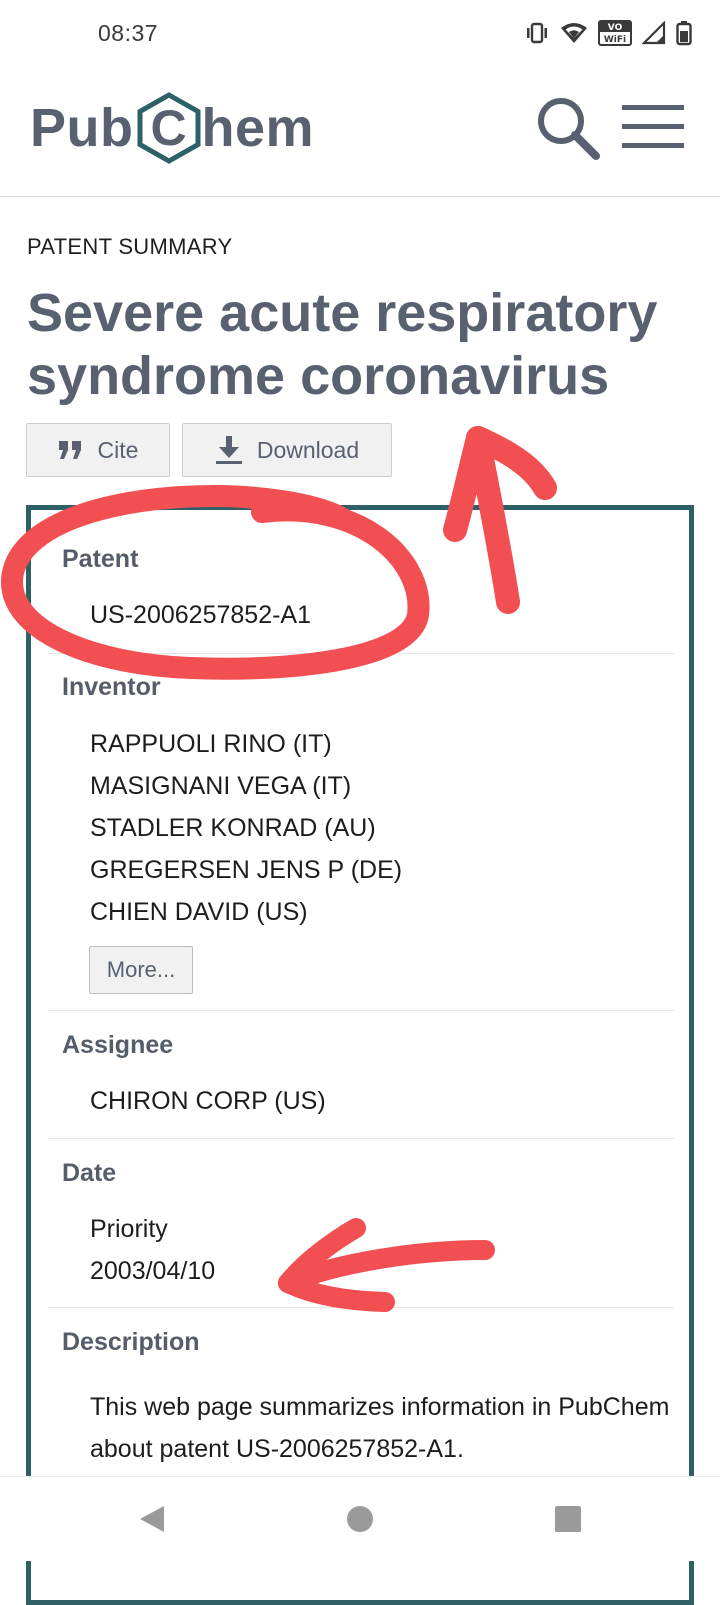 The height and width of the screenshot is (1605, 720). I want to click on status-time: 08:37, so click(128, 33).